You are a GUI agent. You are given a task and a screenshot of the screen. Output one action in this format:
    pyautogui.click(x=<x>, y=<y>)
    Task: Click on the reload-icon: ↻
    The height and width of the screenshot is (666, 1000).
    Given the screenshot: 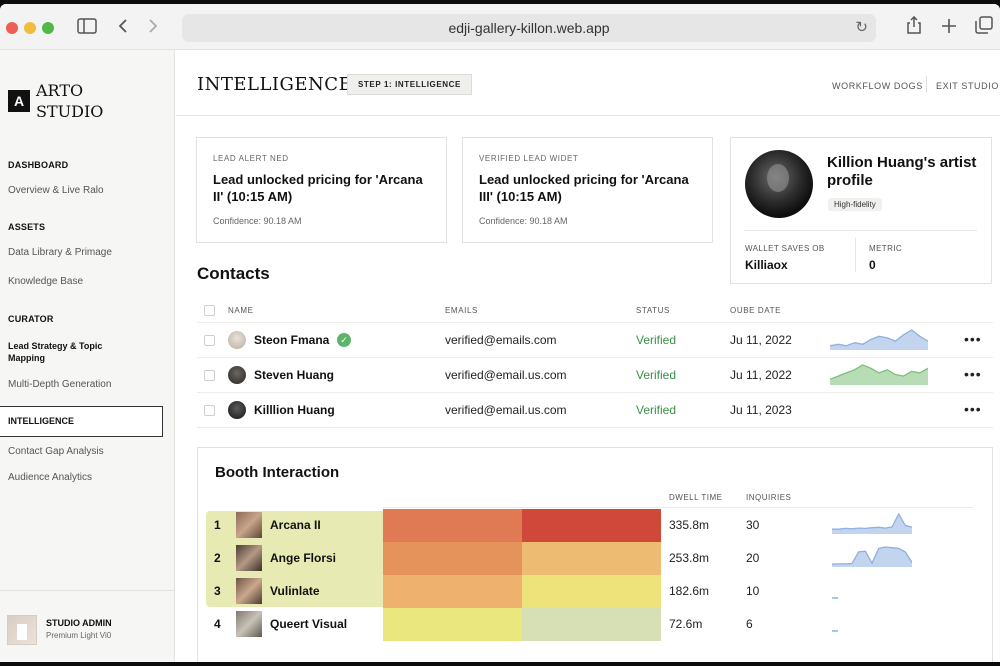 What is the action you would take?
    pyautogui.click(x=861, y=27)
    